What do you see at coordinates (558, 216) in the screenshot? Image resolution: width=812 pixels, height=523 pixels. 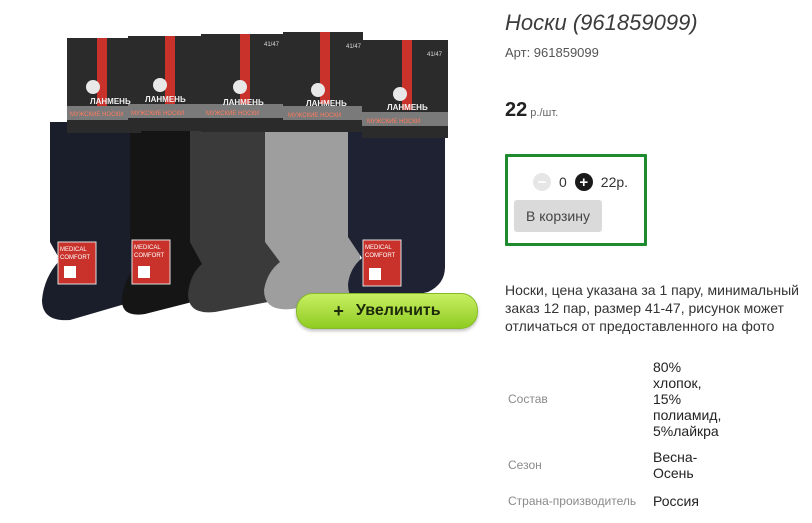 I see `add-to-cart-button: В корзину` at bounding box center [558, 216].